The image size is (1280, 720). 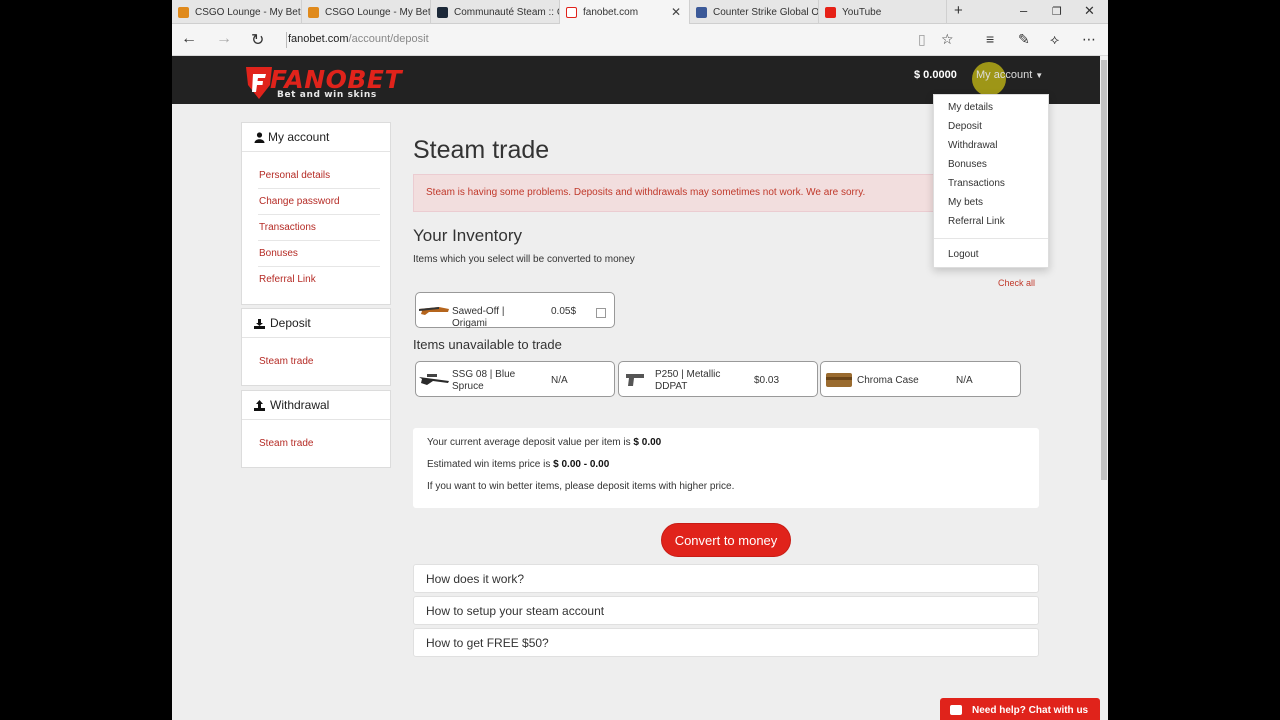 What do you see at coordinates (1054, 39) in the screenshot?
I see `share-icon: ⟡` at bounding box center [1054, 39].